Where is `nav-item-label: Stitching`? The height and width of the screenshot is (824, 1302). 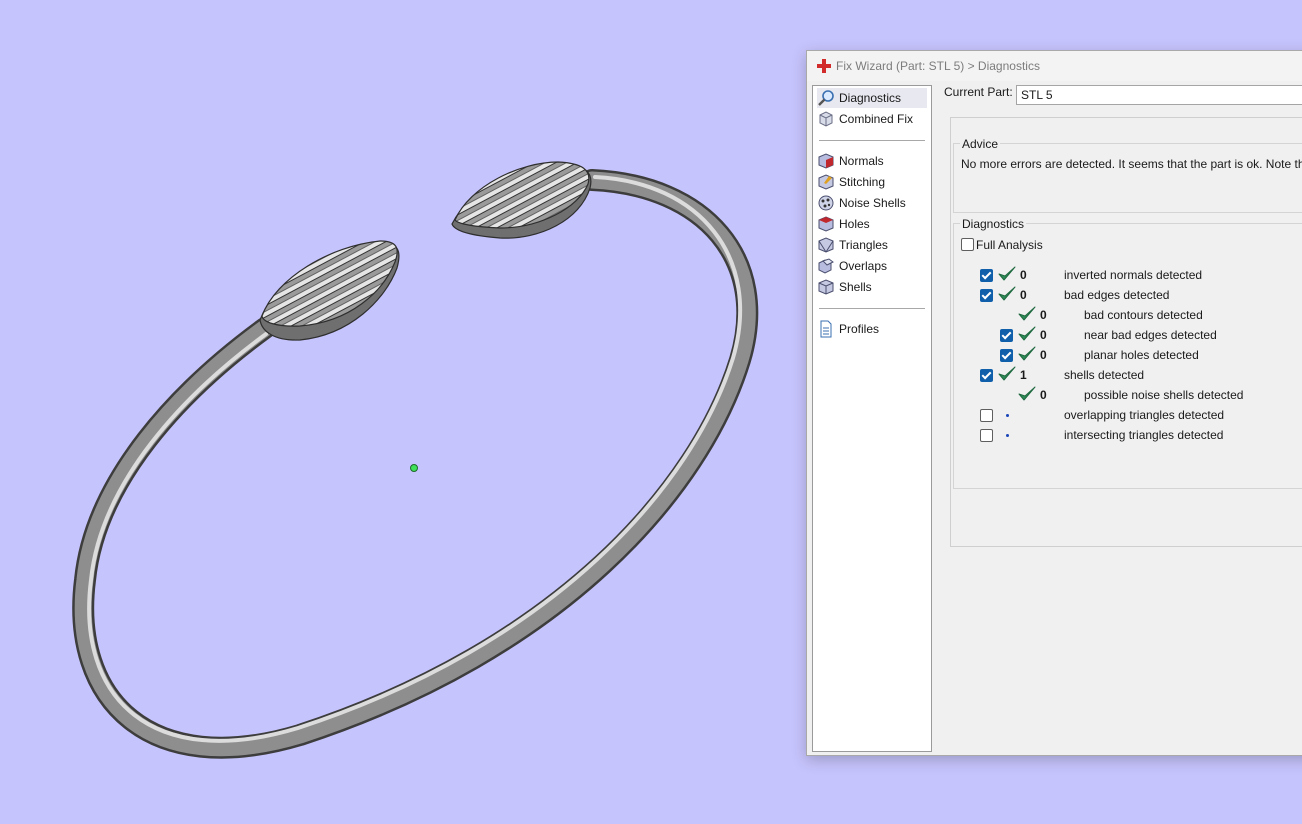
nav-item-label: Stitching is located at coordinates (862, 182).